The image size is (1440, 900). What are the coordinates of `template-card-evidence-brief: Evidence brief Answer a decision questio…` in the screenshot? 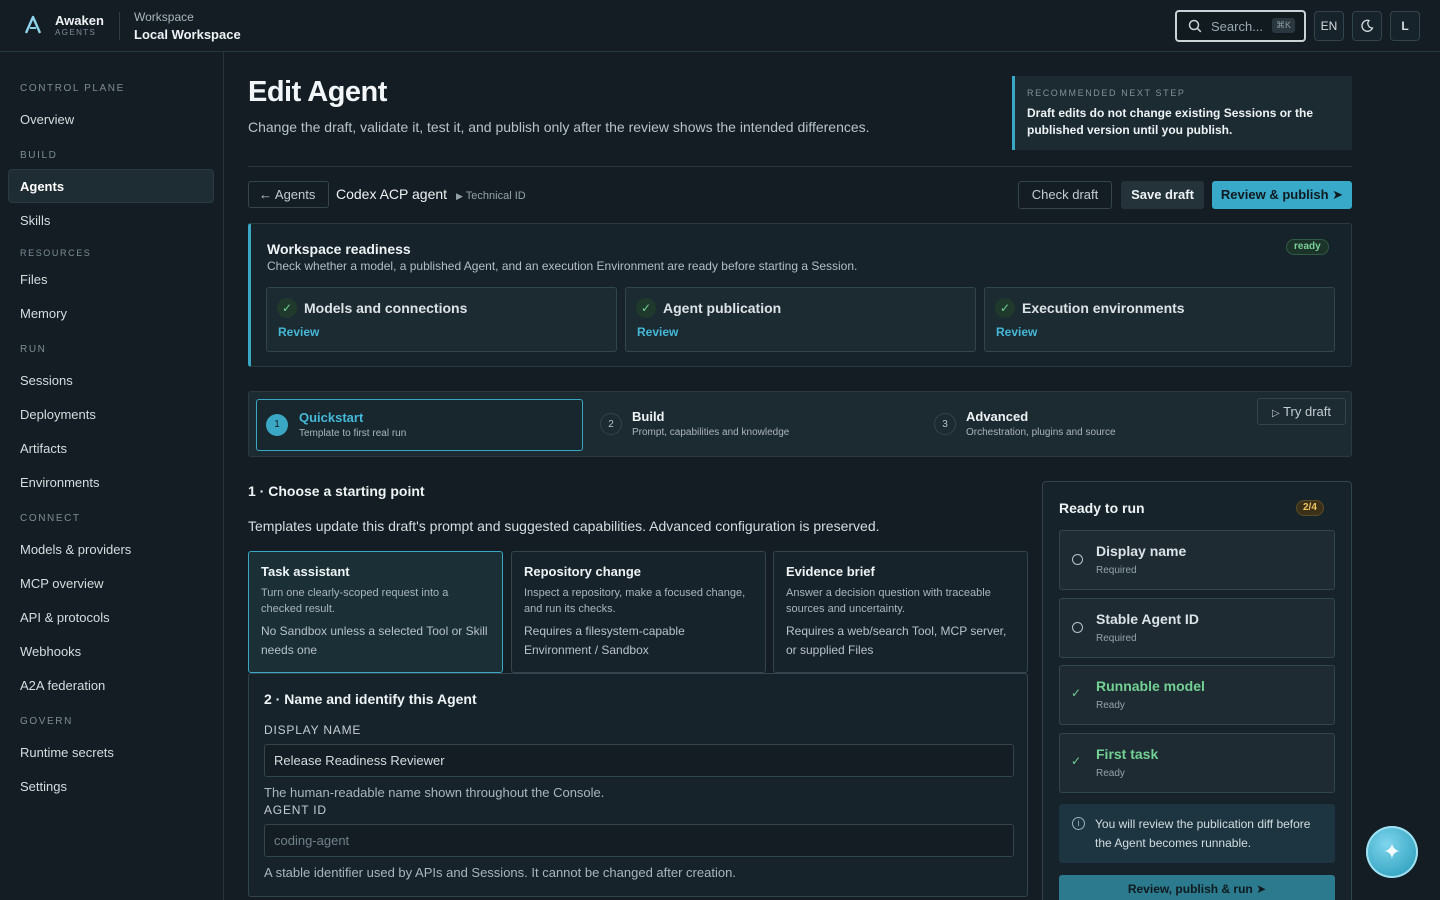 It's located at (900, 612).